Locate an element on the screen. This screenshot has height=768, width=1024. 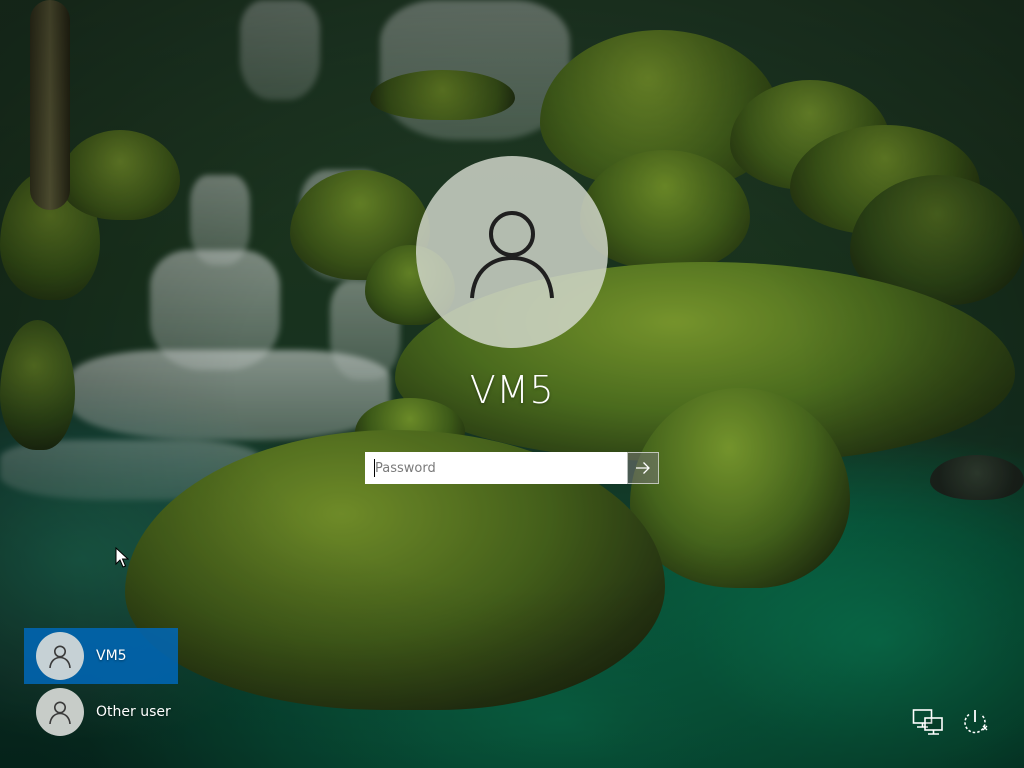
user-tile-label: Other user is located at coordinates (133, 712).